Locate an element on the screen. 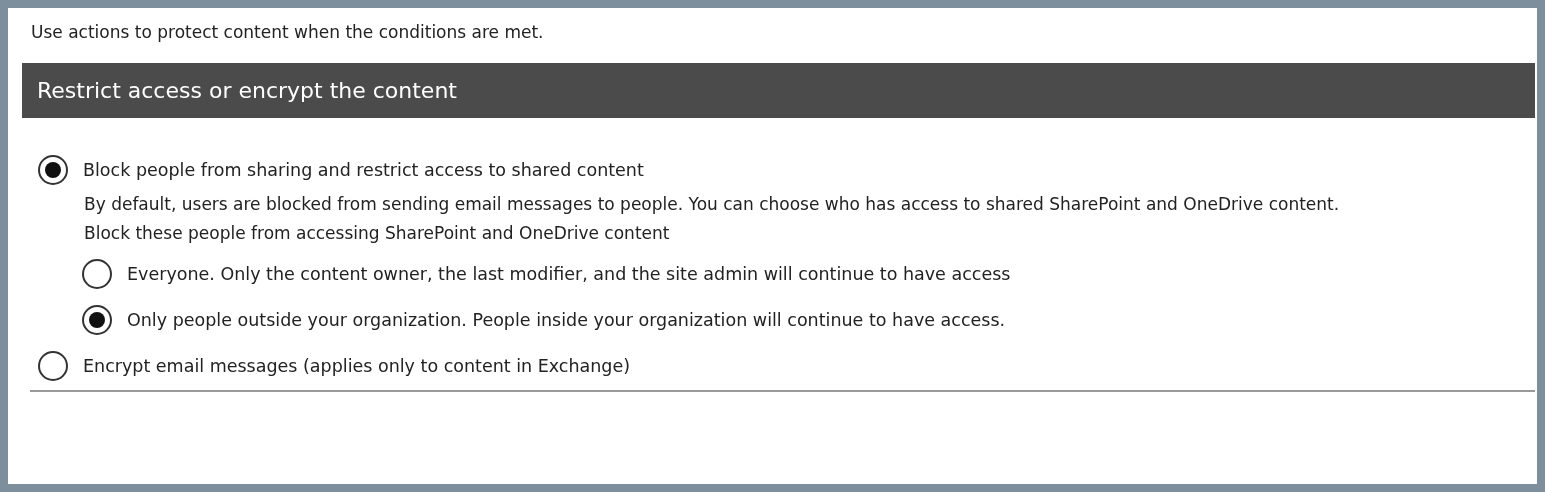 The height and width of the screenshot is (492, 1545). intro-text: Use actions to protect content when the conditions are met. is located at coordinates (287, 32).